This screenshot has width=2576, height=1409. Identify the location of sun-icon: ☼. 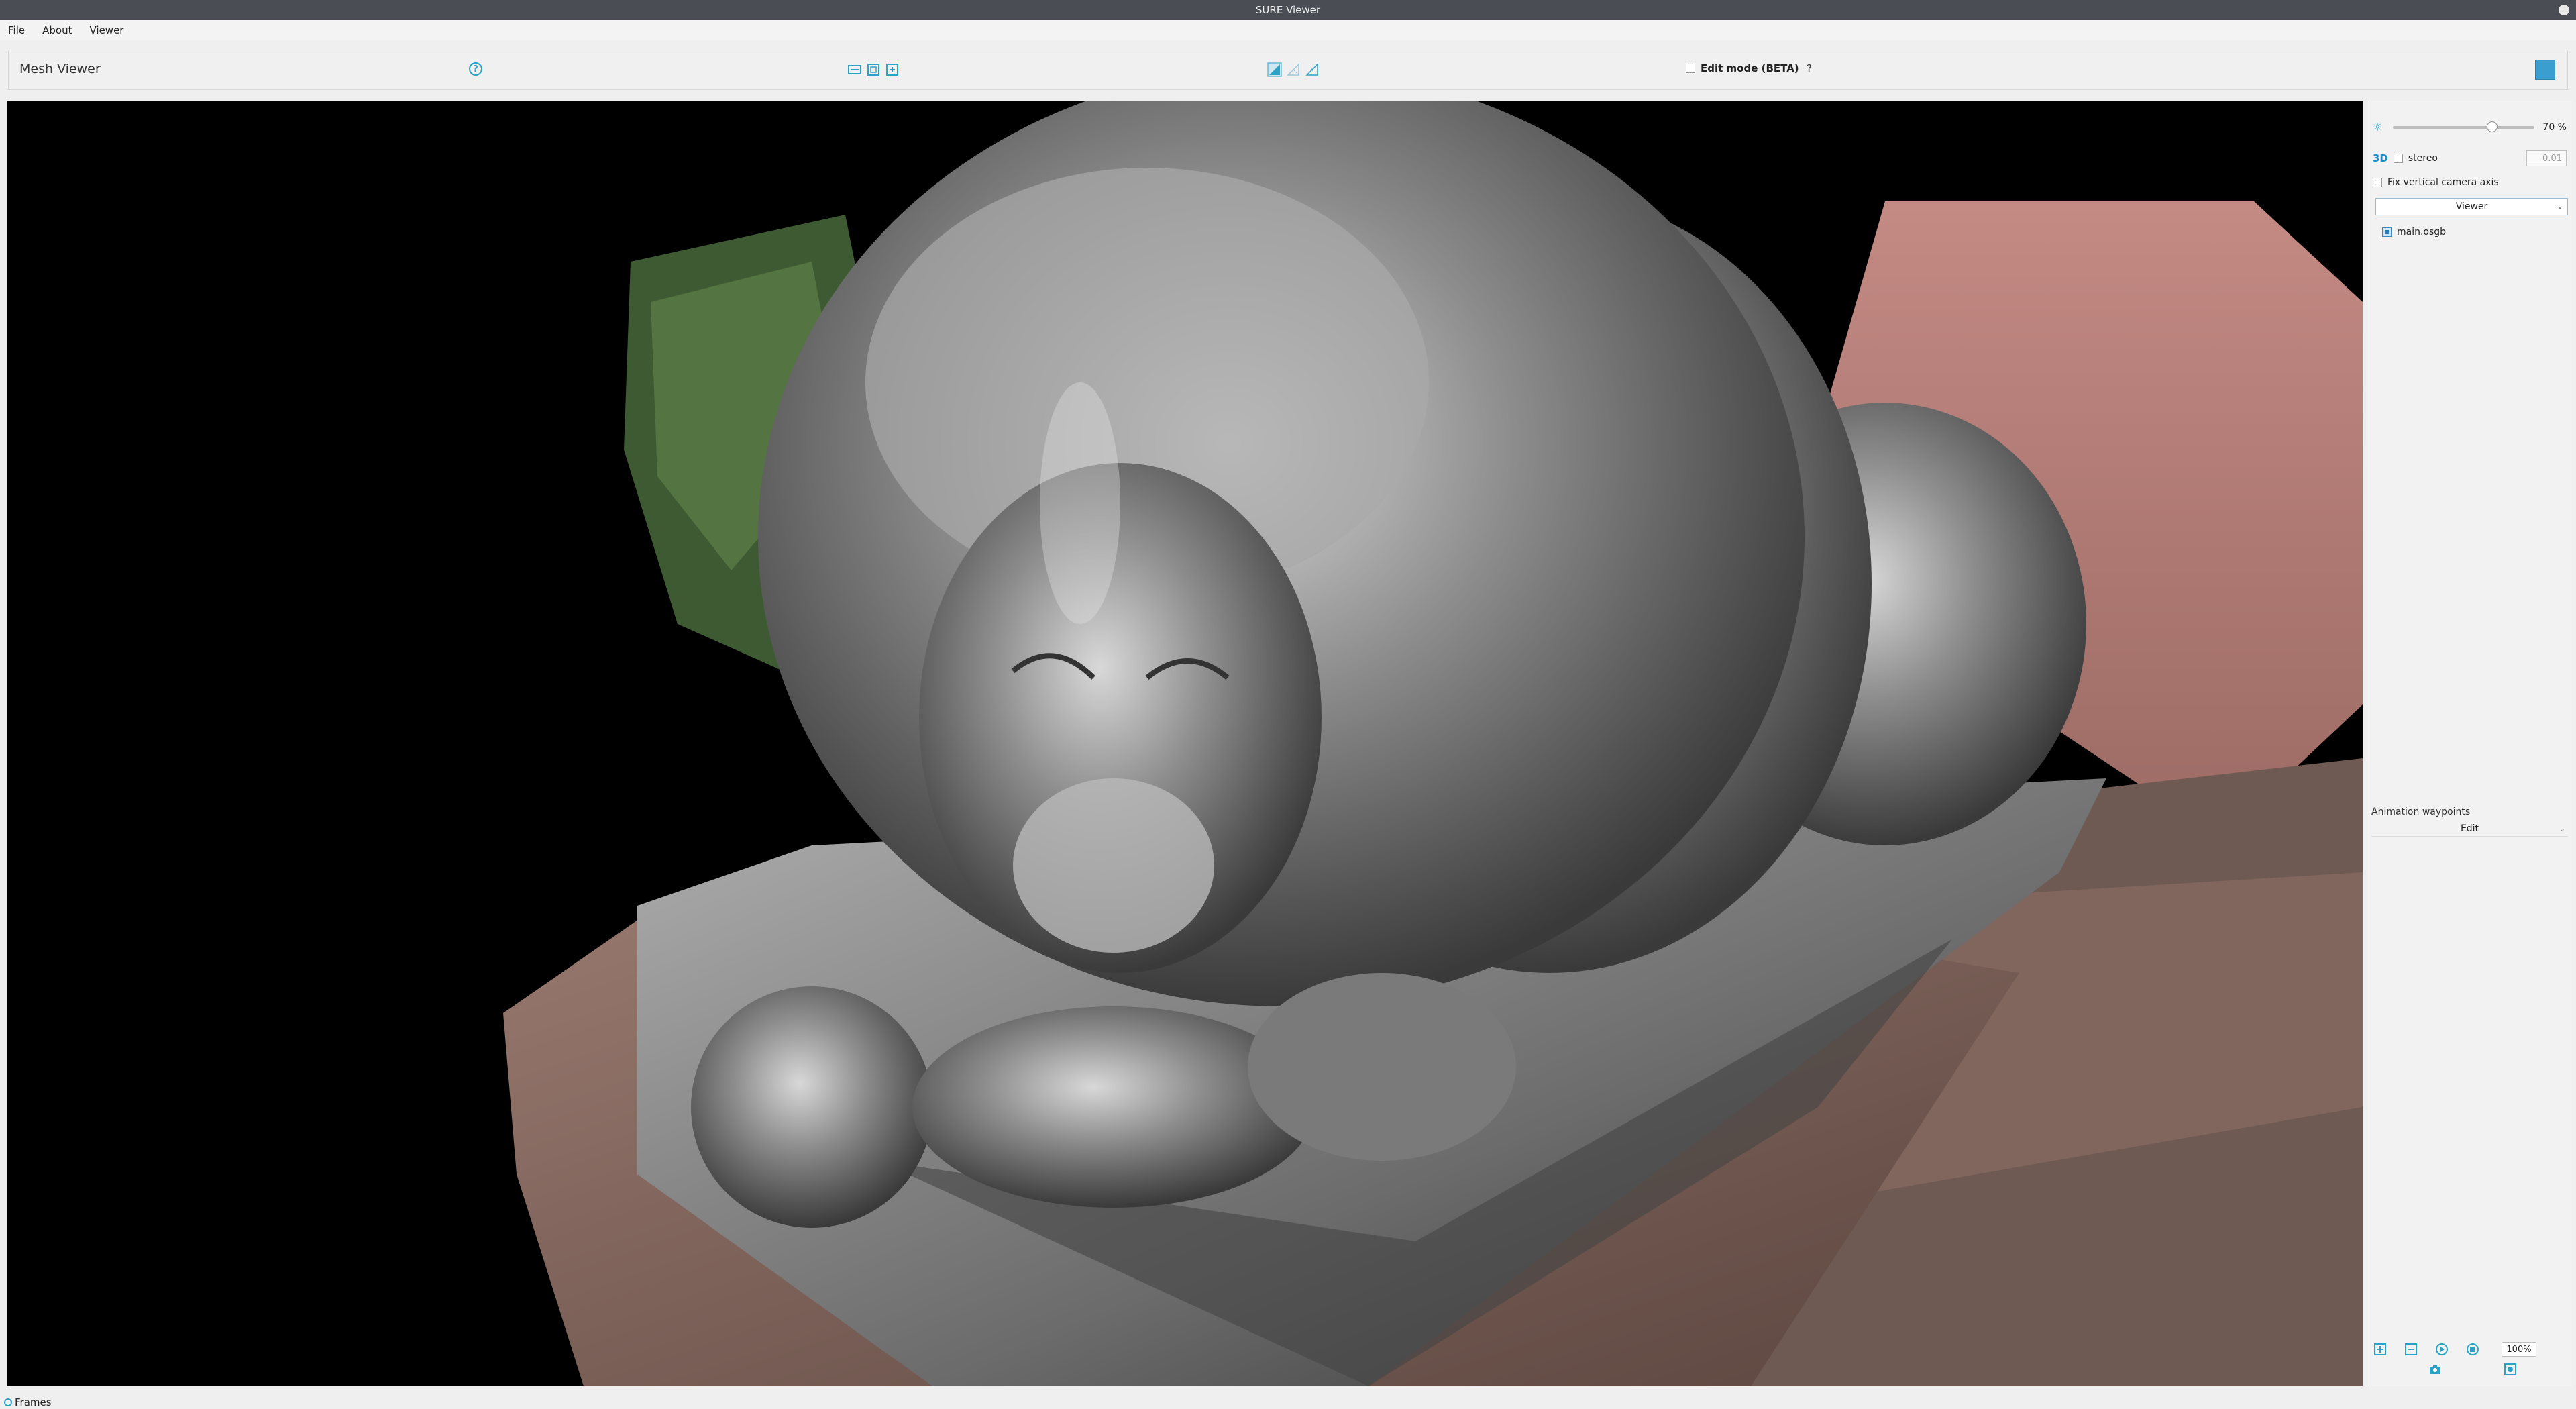
(2378, 127).